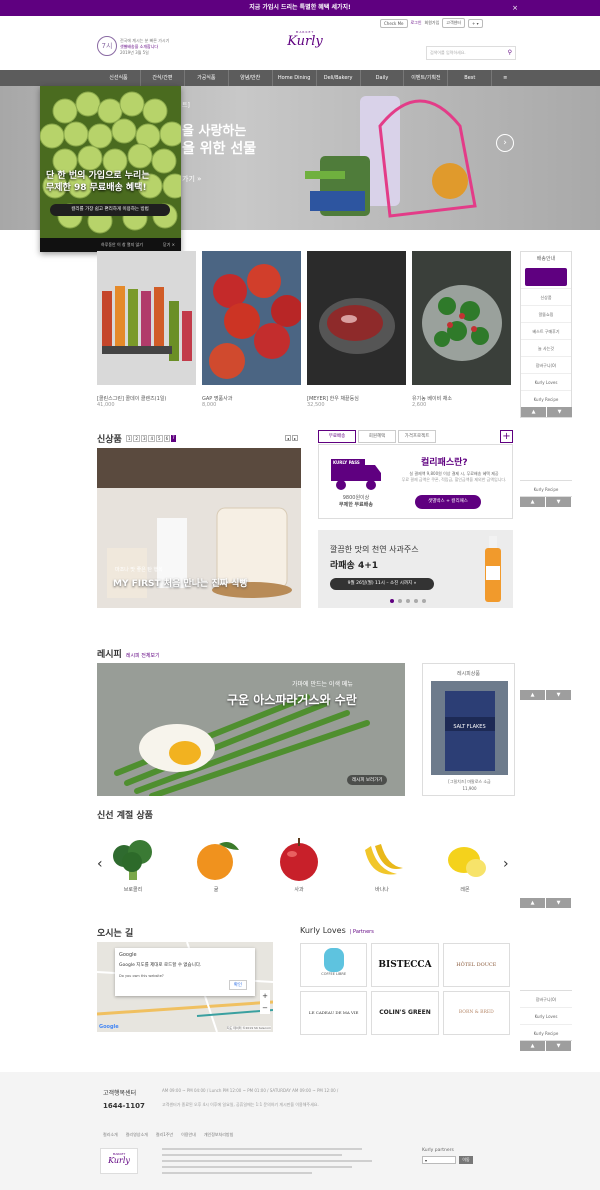 This screenshot has width=600, height=1190. Describe the element at coordinates (163, 78) in the screenshot. I see `nav-item-snack: 간식/간편` at that location.